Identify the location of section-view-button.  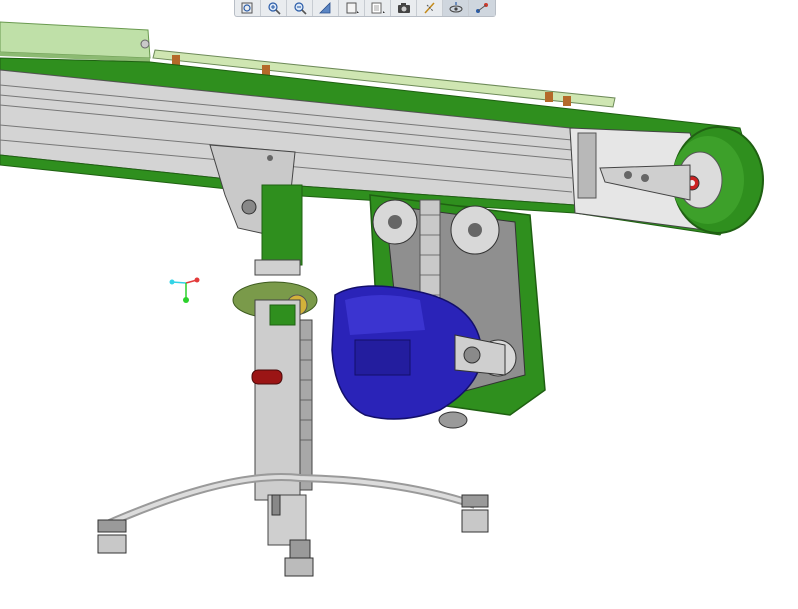
(430, 8).